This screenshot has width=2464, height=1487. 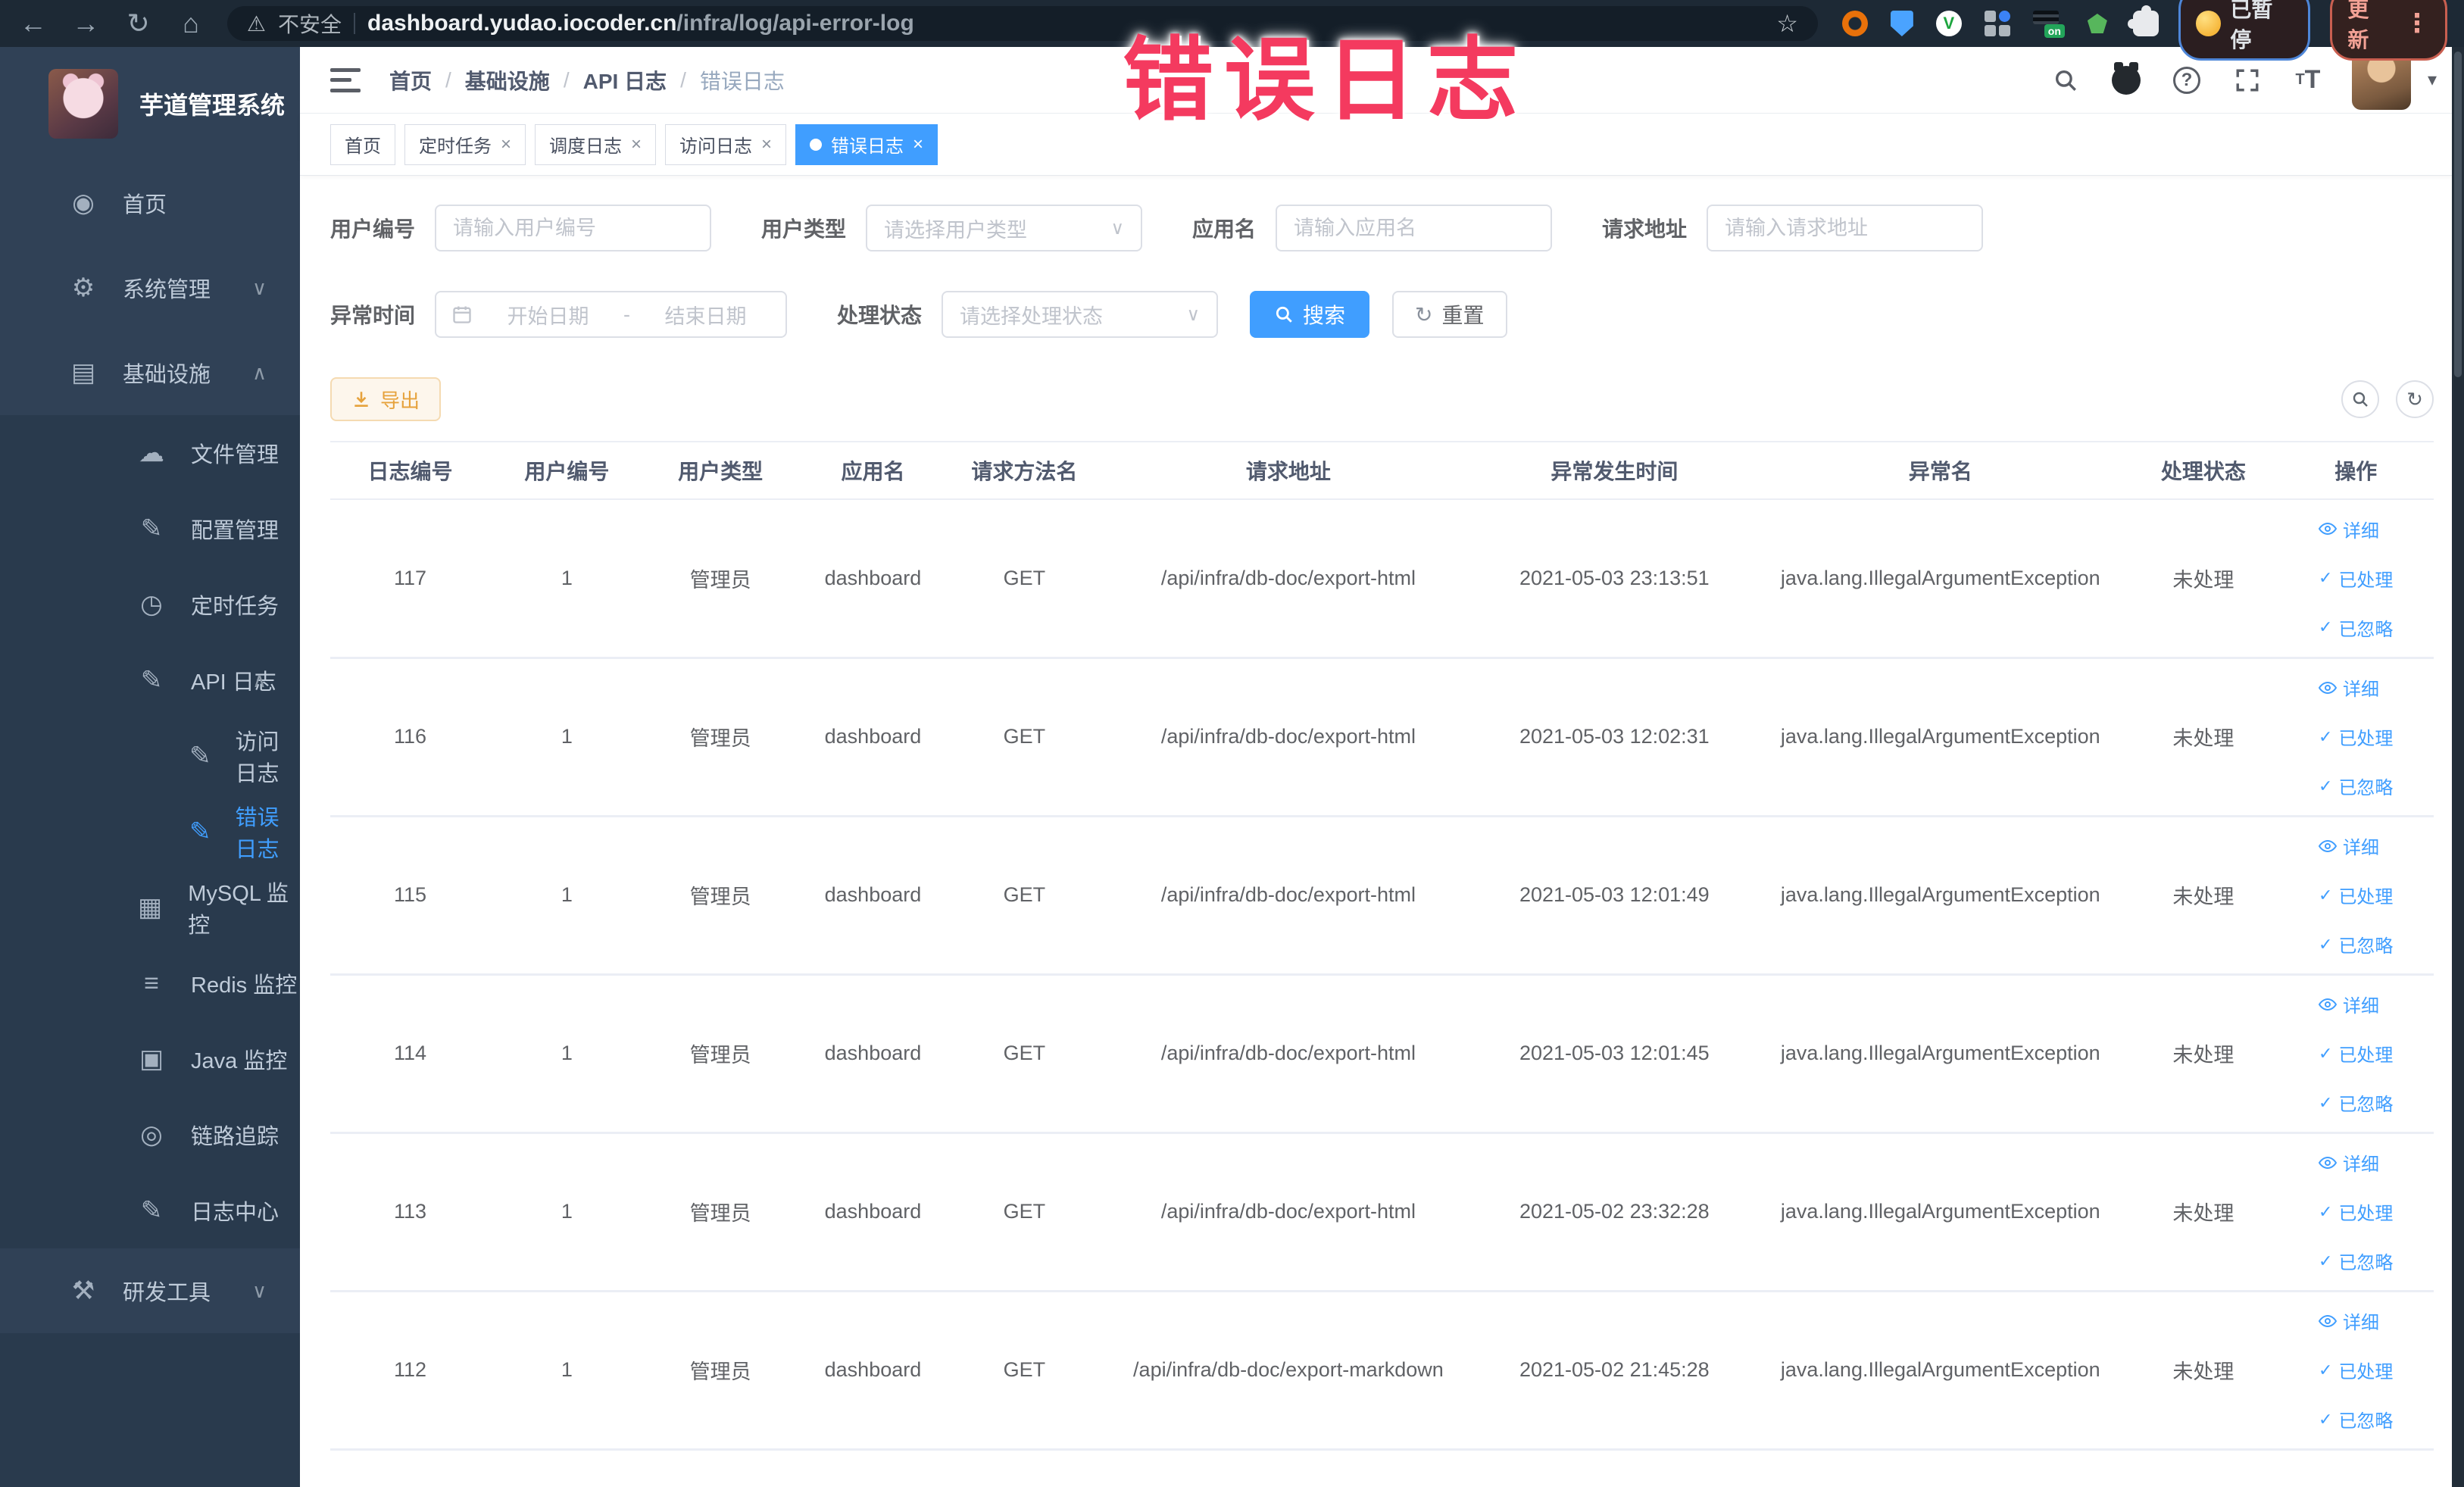 I want to click on breadcrumb-infrastructure: 基础设施, so click(x=507, y=80).